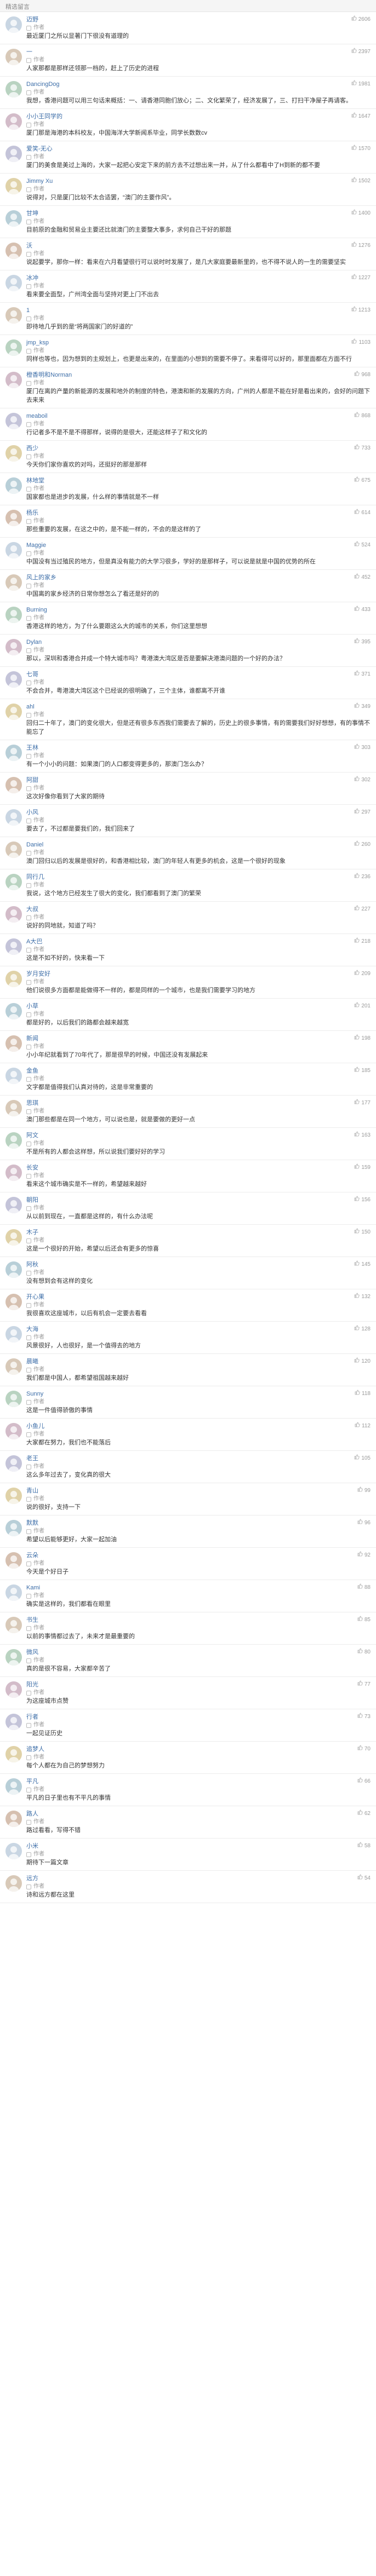  What do you see at coordinates (32, 448) in the screenshot?
I see `comment-username: 西少` at bounding box center [32, 448].